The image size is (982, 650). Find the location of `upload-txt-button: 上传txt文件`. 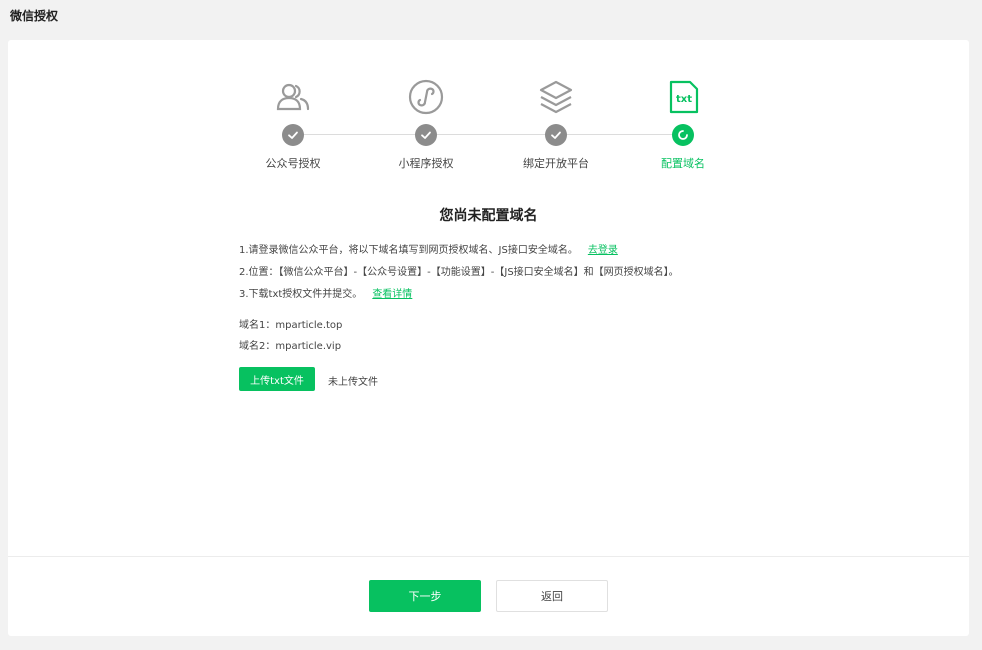

upload-txt-button: 上传txt文件 is located at coordinates (277, 379).